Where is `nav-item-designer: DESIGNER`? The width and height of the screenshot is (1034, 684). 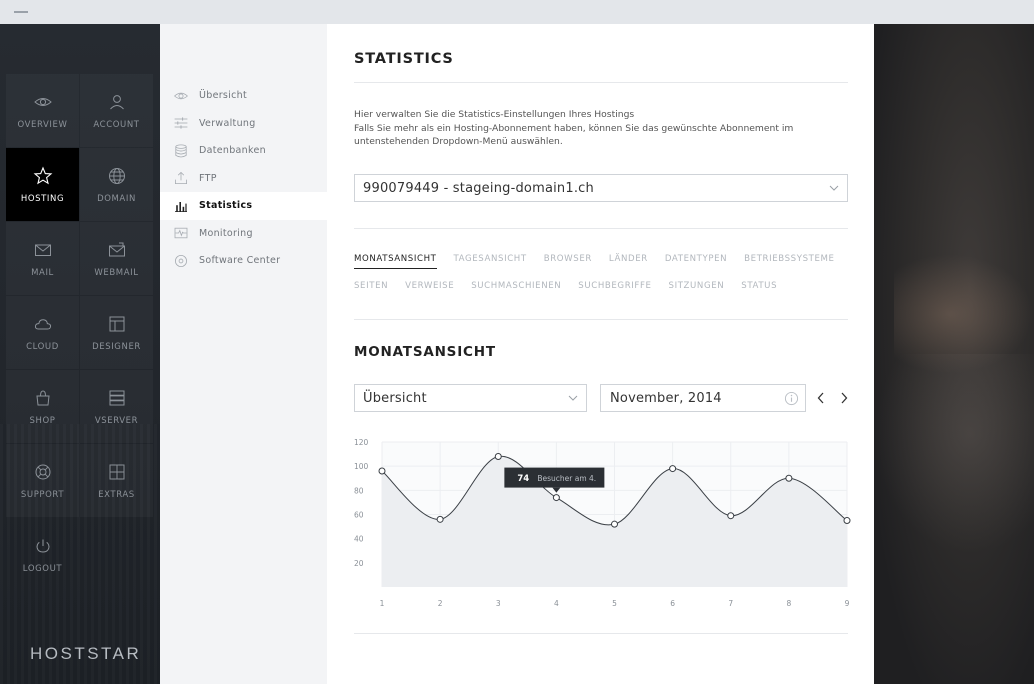
nav-item-designer: DESIGNER is located at coordinates (116, 332).